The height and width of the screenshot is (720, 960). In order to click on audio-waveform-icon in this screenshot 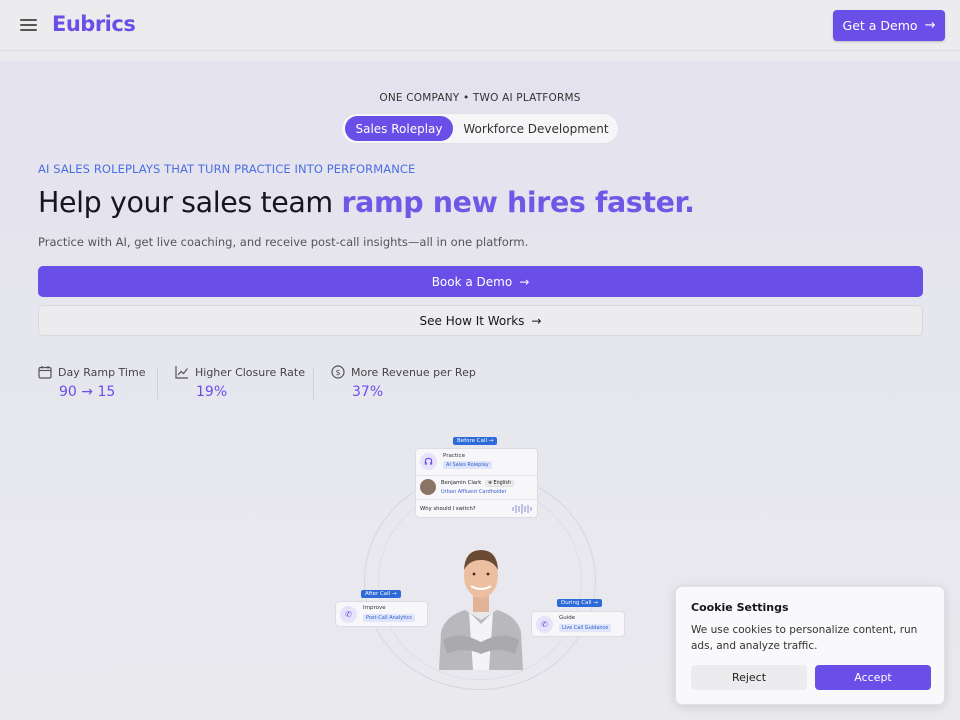, I will do `click(522, 509)`.